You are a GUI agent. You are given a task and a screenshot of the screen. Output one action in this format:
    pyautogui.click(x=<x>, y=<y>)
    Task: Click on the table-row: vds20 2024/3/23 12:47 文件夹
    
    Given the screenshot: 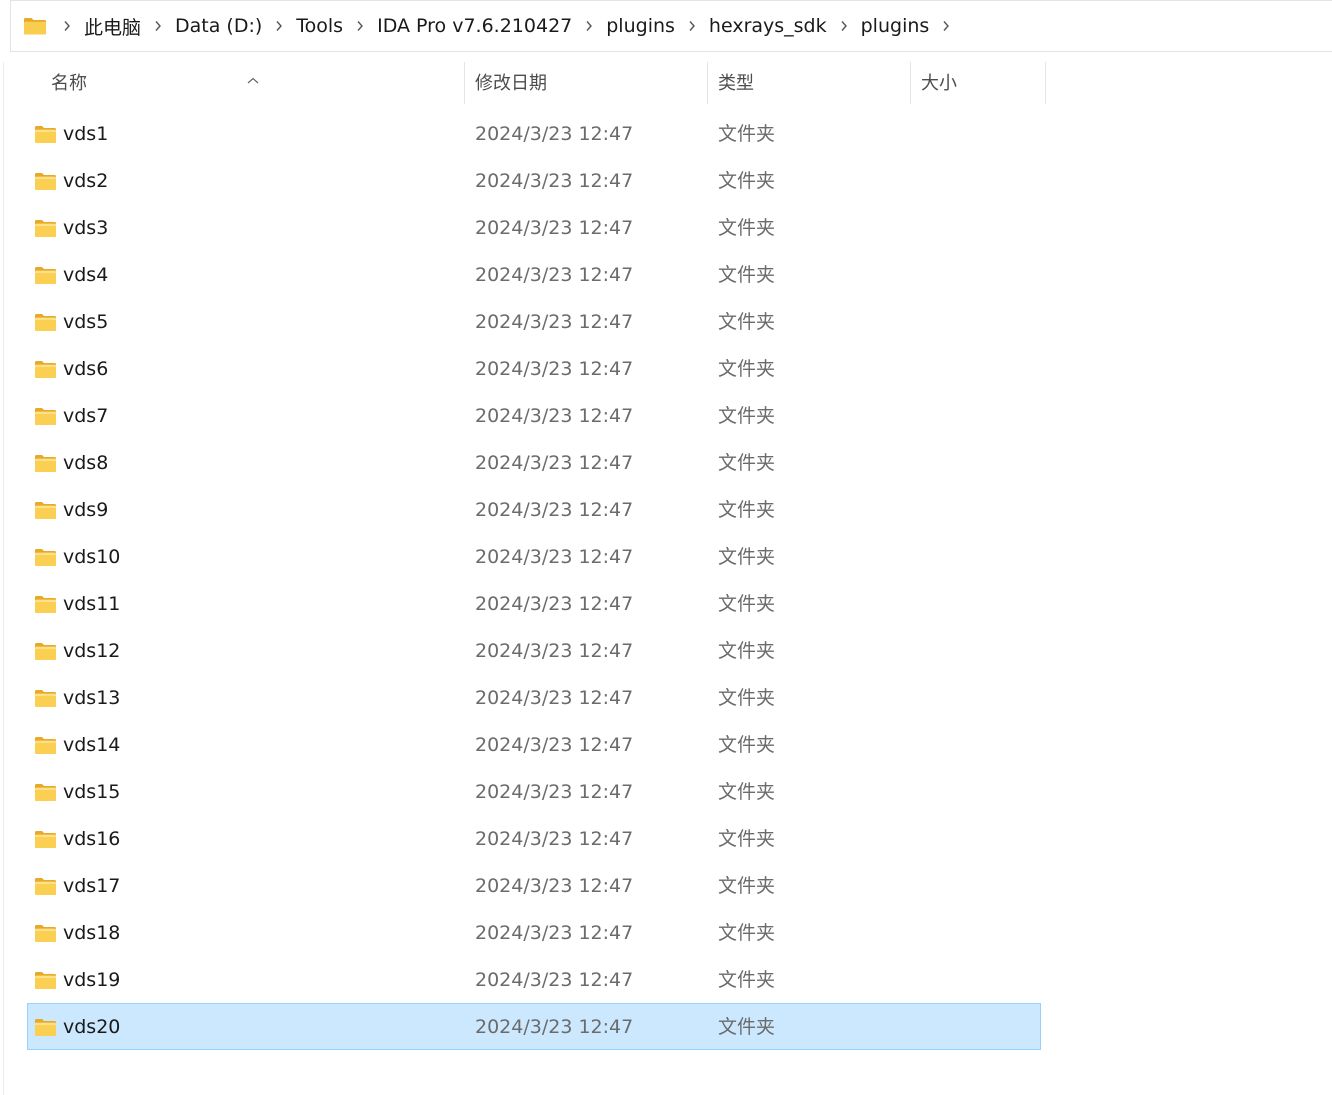 What is the action you would take?
    pyautogui.click(x=534, y=1026)
    